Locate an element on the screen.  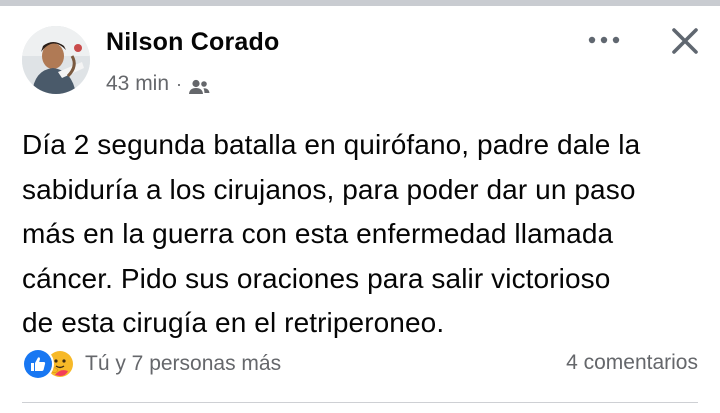
more-horizontal-icon is located at coordinates (604, 40).